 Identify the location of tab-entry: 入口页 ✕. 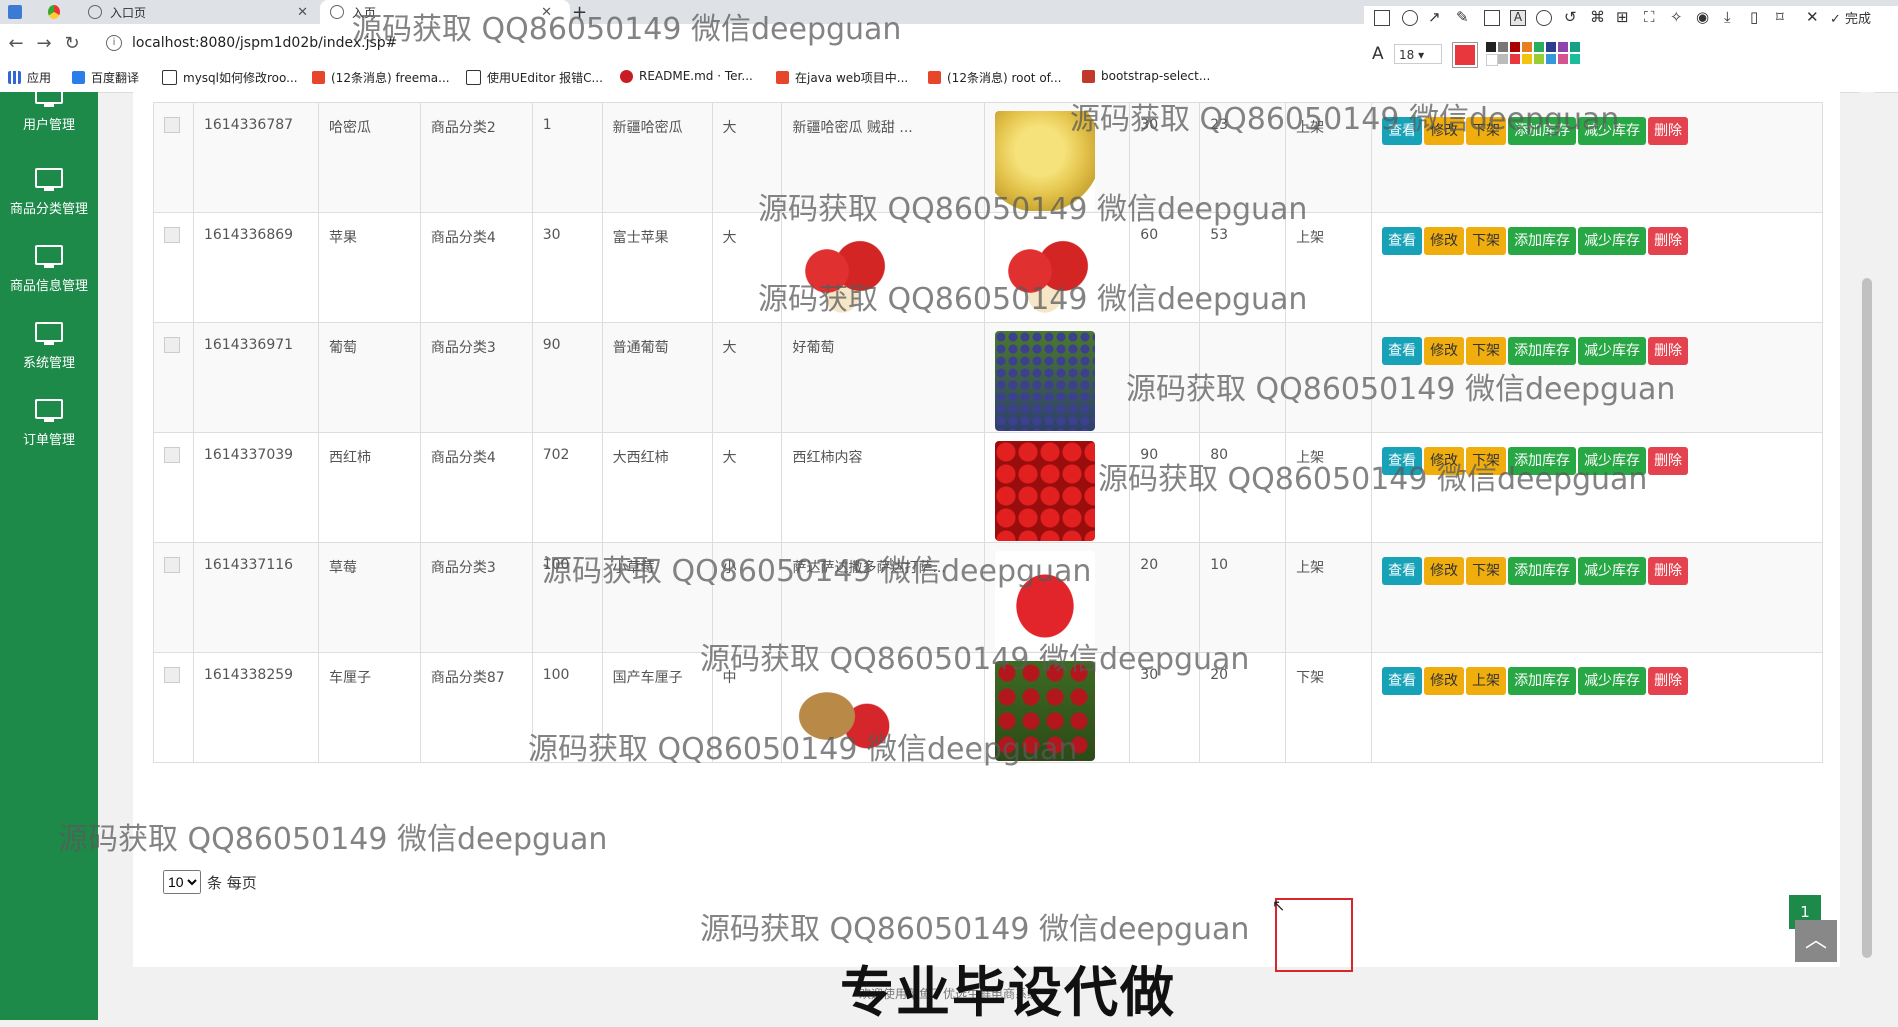
(198, 12).